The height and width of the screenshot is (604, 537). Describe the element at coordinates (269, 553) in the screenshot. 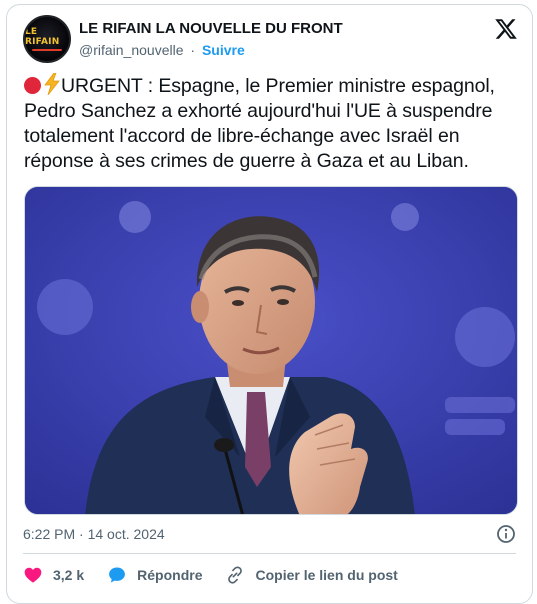

I see `divider` at that location.